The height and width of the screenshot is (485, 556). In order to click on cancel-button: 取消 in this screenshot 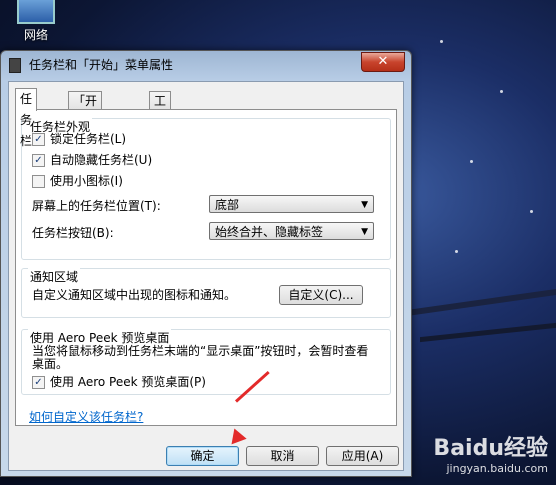, I will do `click(282, 456)`.